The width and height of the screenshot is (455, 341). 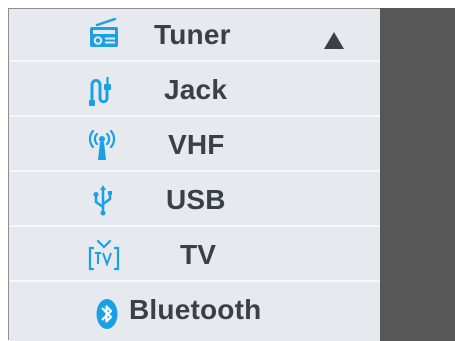 I want to click on bluetooth-label: Bluetooth, so click(x=195, y=309).